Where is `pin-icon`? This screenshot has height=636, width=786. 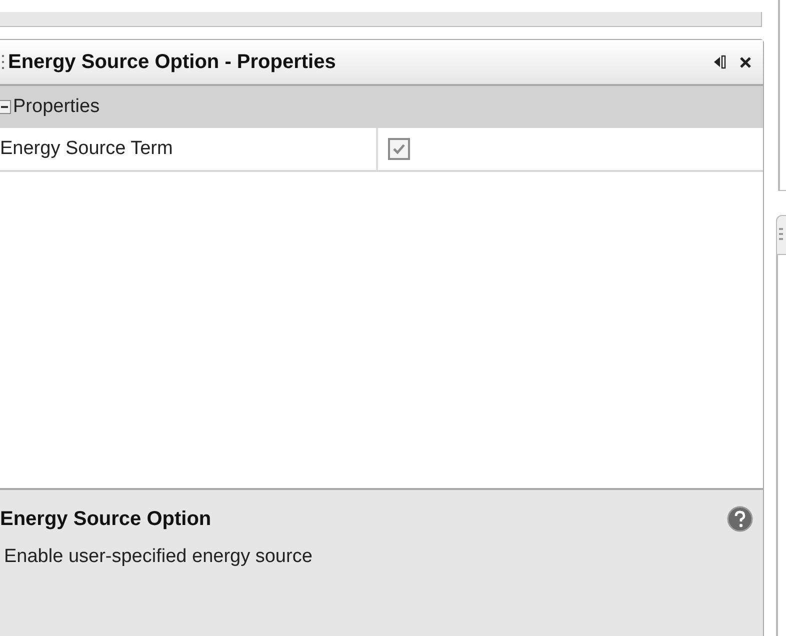
pin-icon is located at coordinates (720, 62).